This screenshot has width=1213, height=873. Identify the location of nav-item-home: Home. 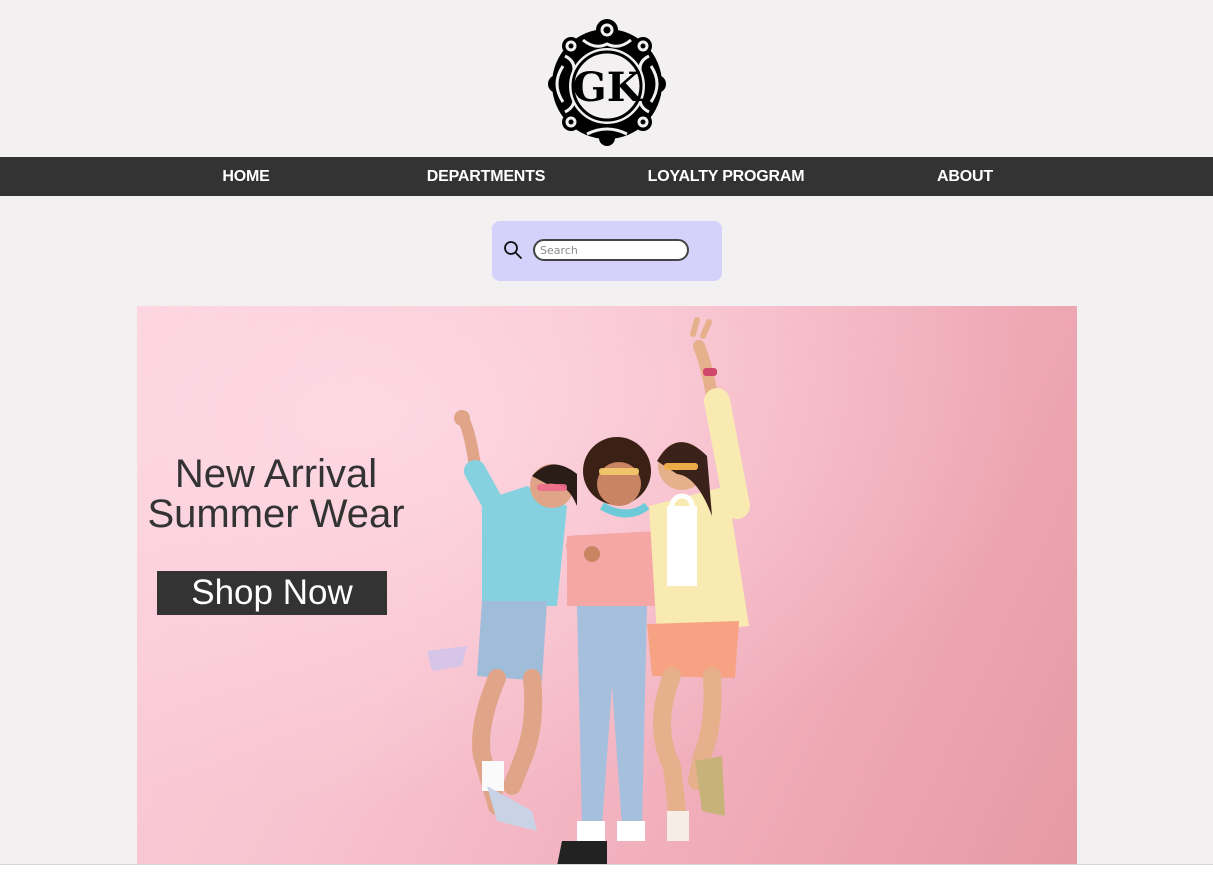
(246, 176).